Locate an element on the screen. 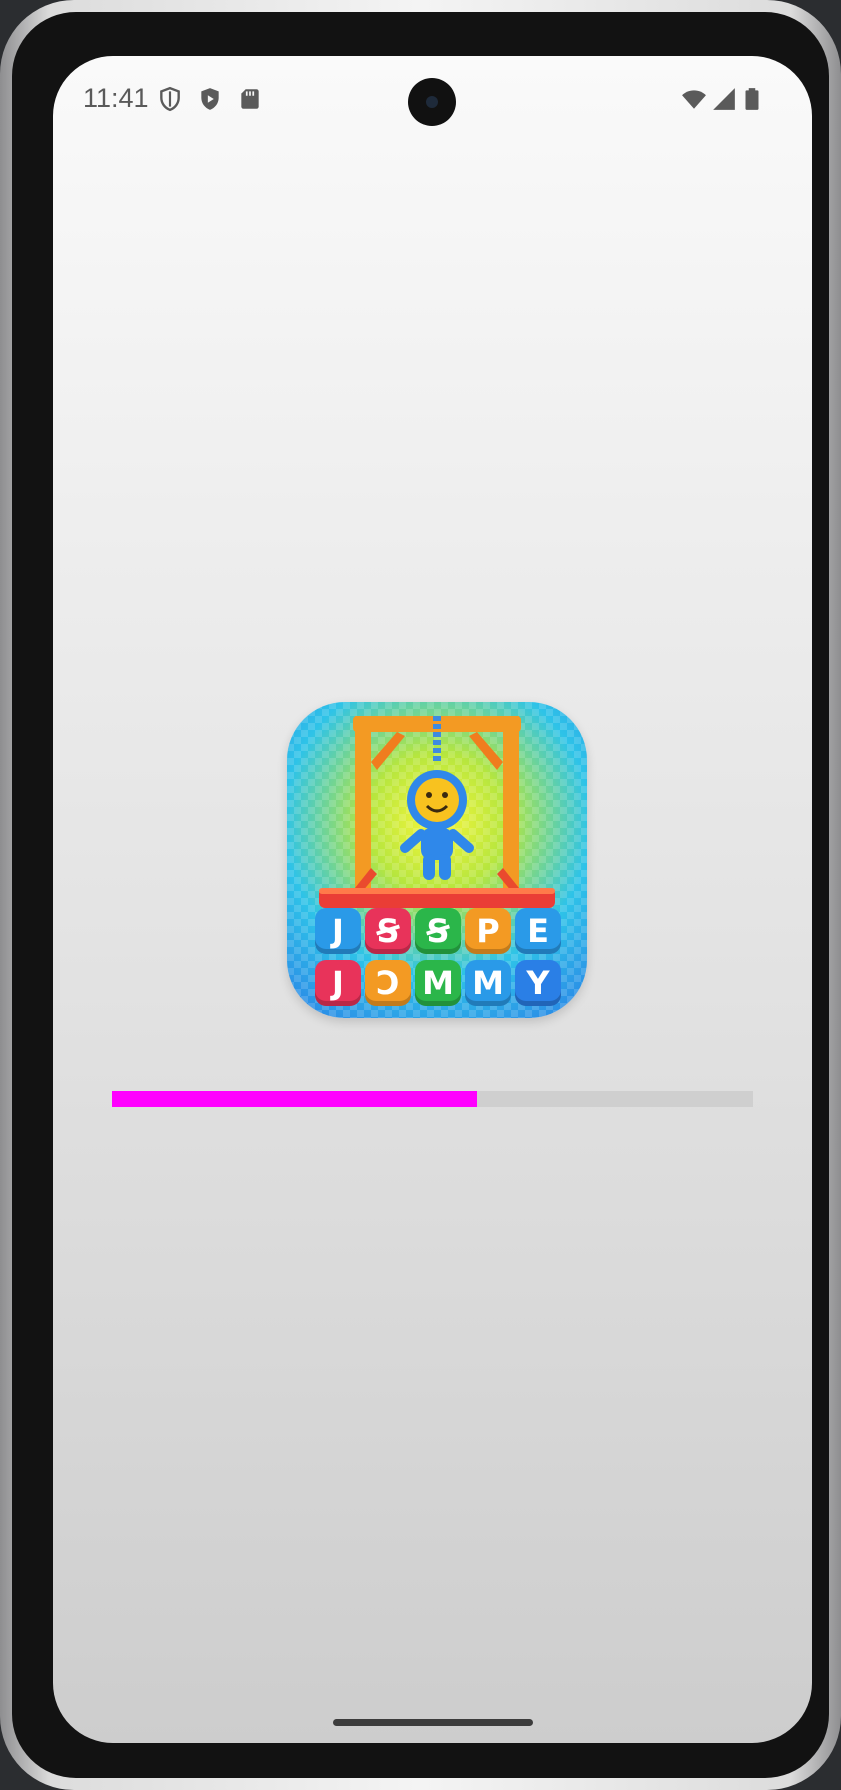 This screenshot has width=841, height=1790. shield-outline-icon is located at coordinates (170, 99).